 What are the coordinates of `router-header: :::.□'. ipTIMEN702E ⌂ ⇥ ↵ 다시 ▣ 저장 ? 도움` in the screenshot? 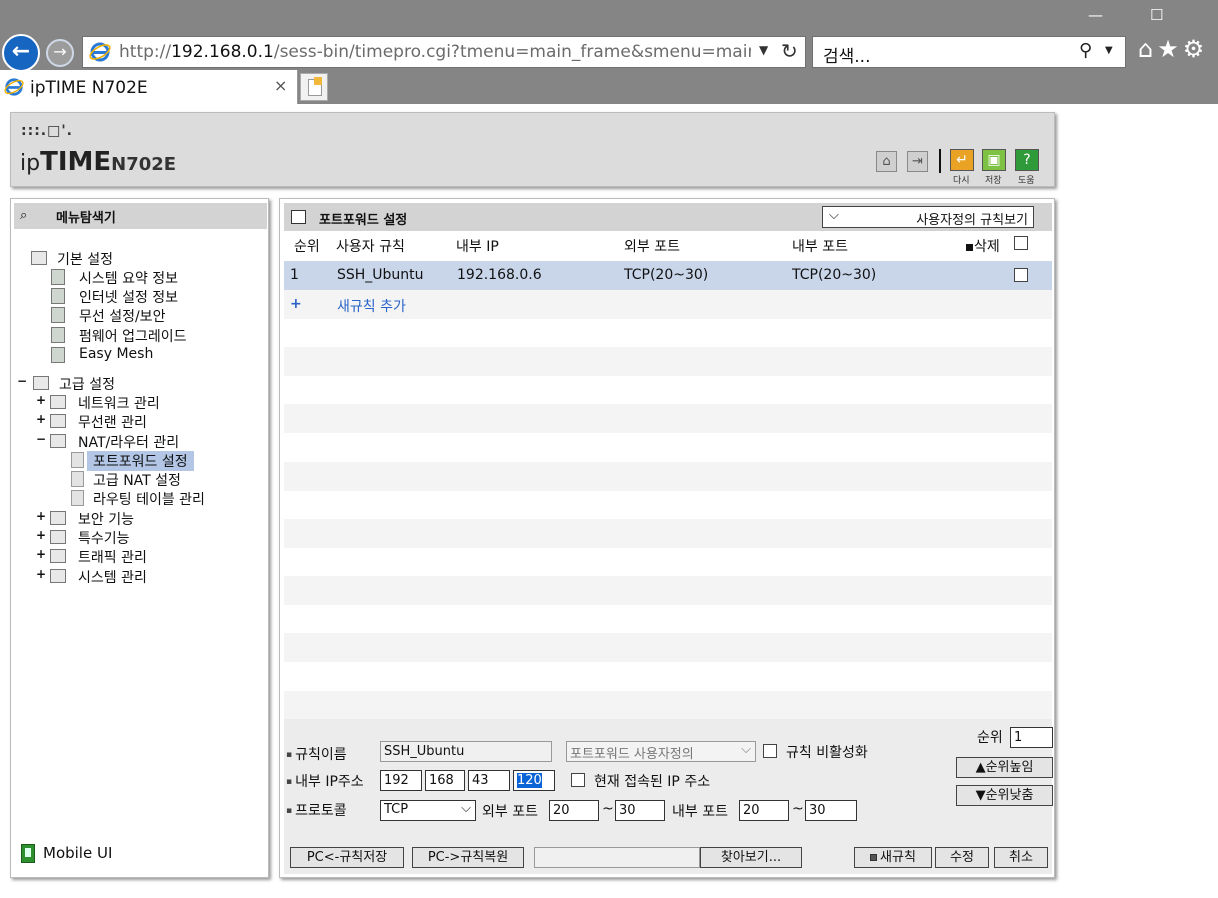 It's located at (532, 149).